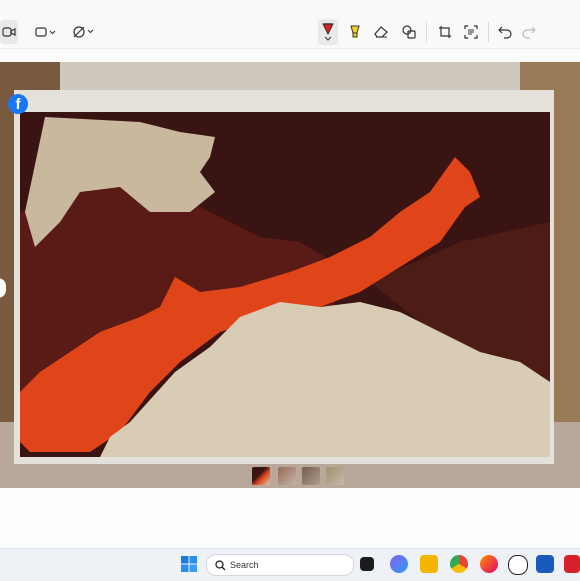 The height and width of the screenshot is (581, 580). Describe the element at coordinates (572, 564) in the screenshot. I see `acrobat-icon` at that location.